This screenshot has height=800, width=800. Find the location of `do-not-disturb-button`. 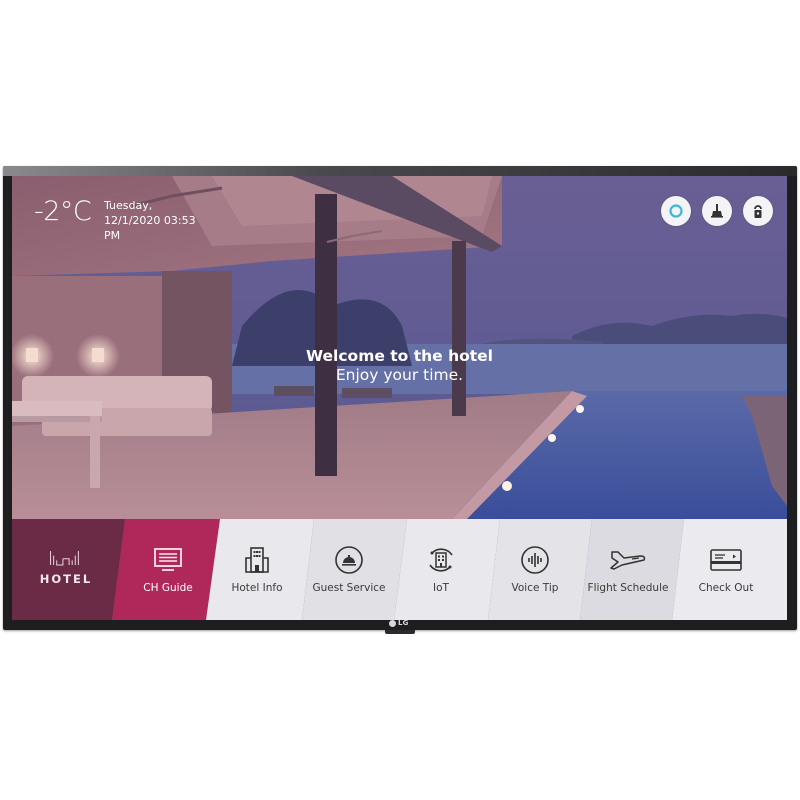

do-not-disturb-button is located at coordinates (758, 211).